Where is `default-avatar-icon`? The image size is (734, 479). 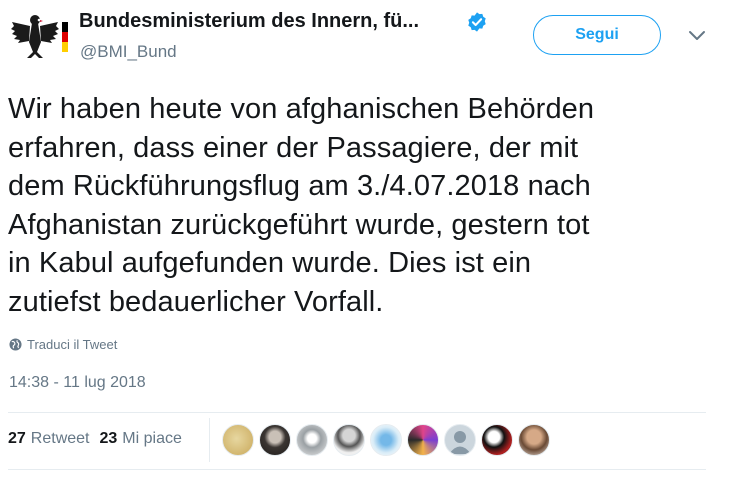
default-avatar-icon is located at coordinates (460, 442).